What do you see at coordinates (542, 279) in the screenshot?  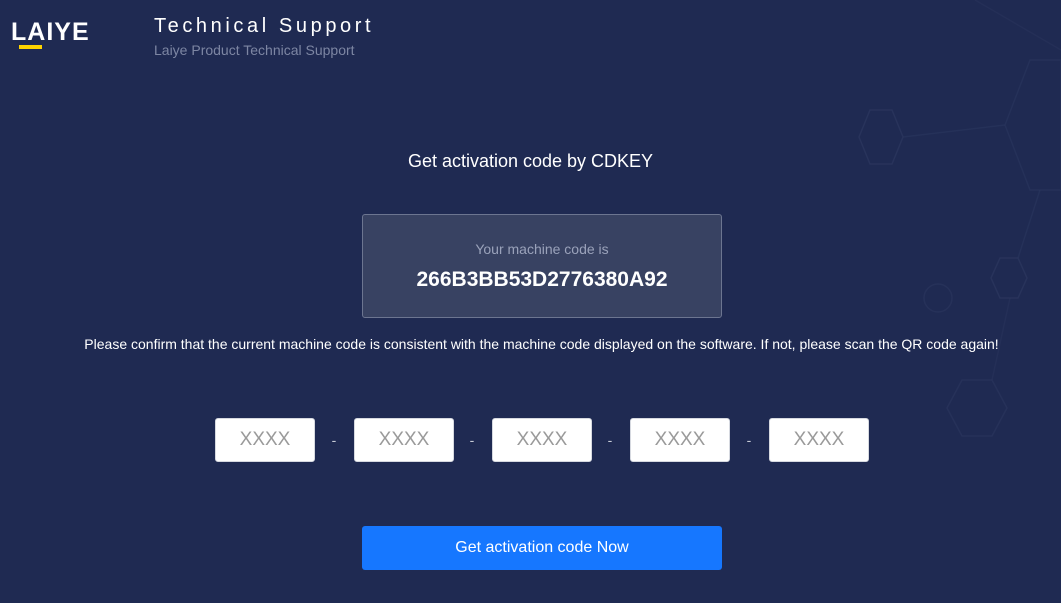 I see `machine-code-value: 266B3BB53D2776380A92` at bounding box center [542, 279].